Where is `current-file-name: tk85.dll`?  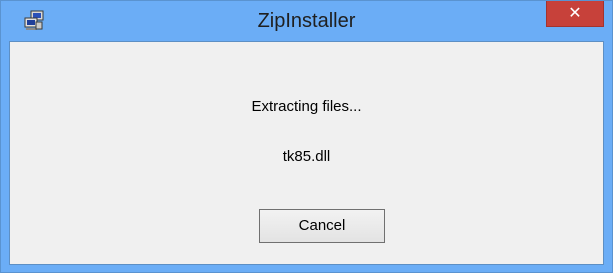 current-file-name: tk85.dll is located at coordinates (306, 156).